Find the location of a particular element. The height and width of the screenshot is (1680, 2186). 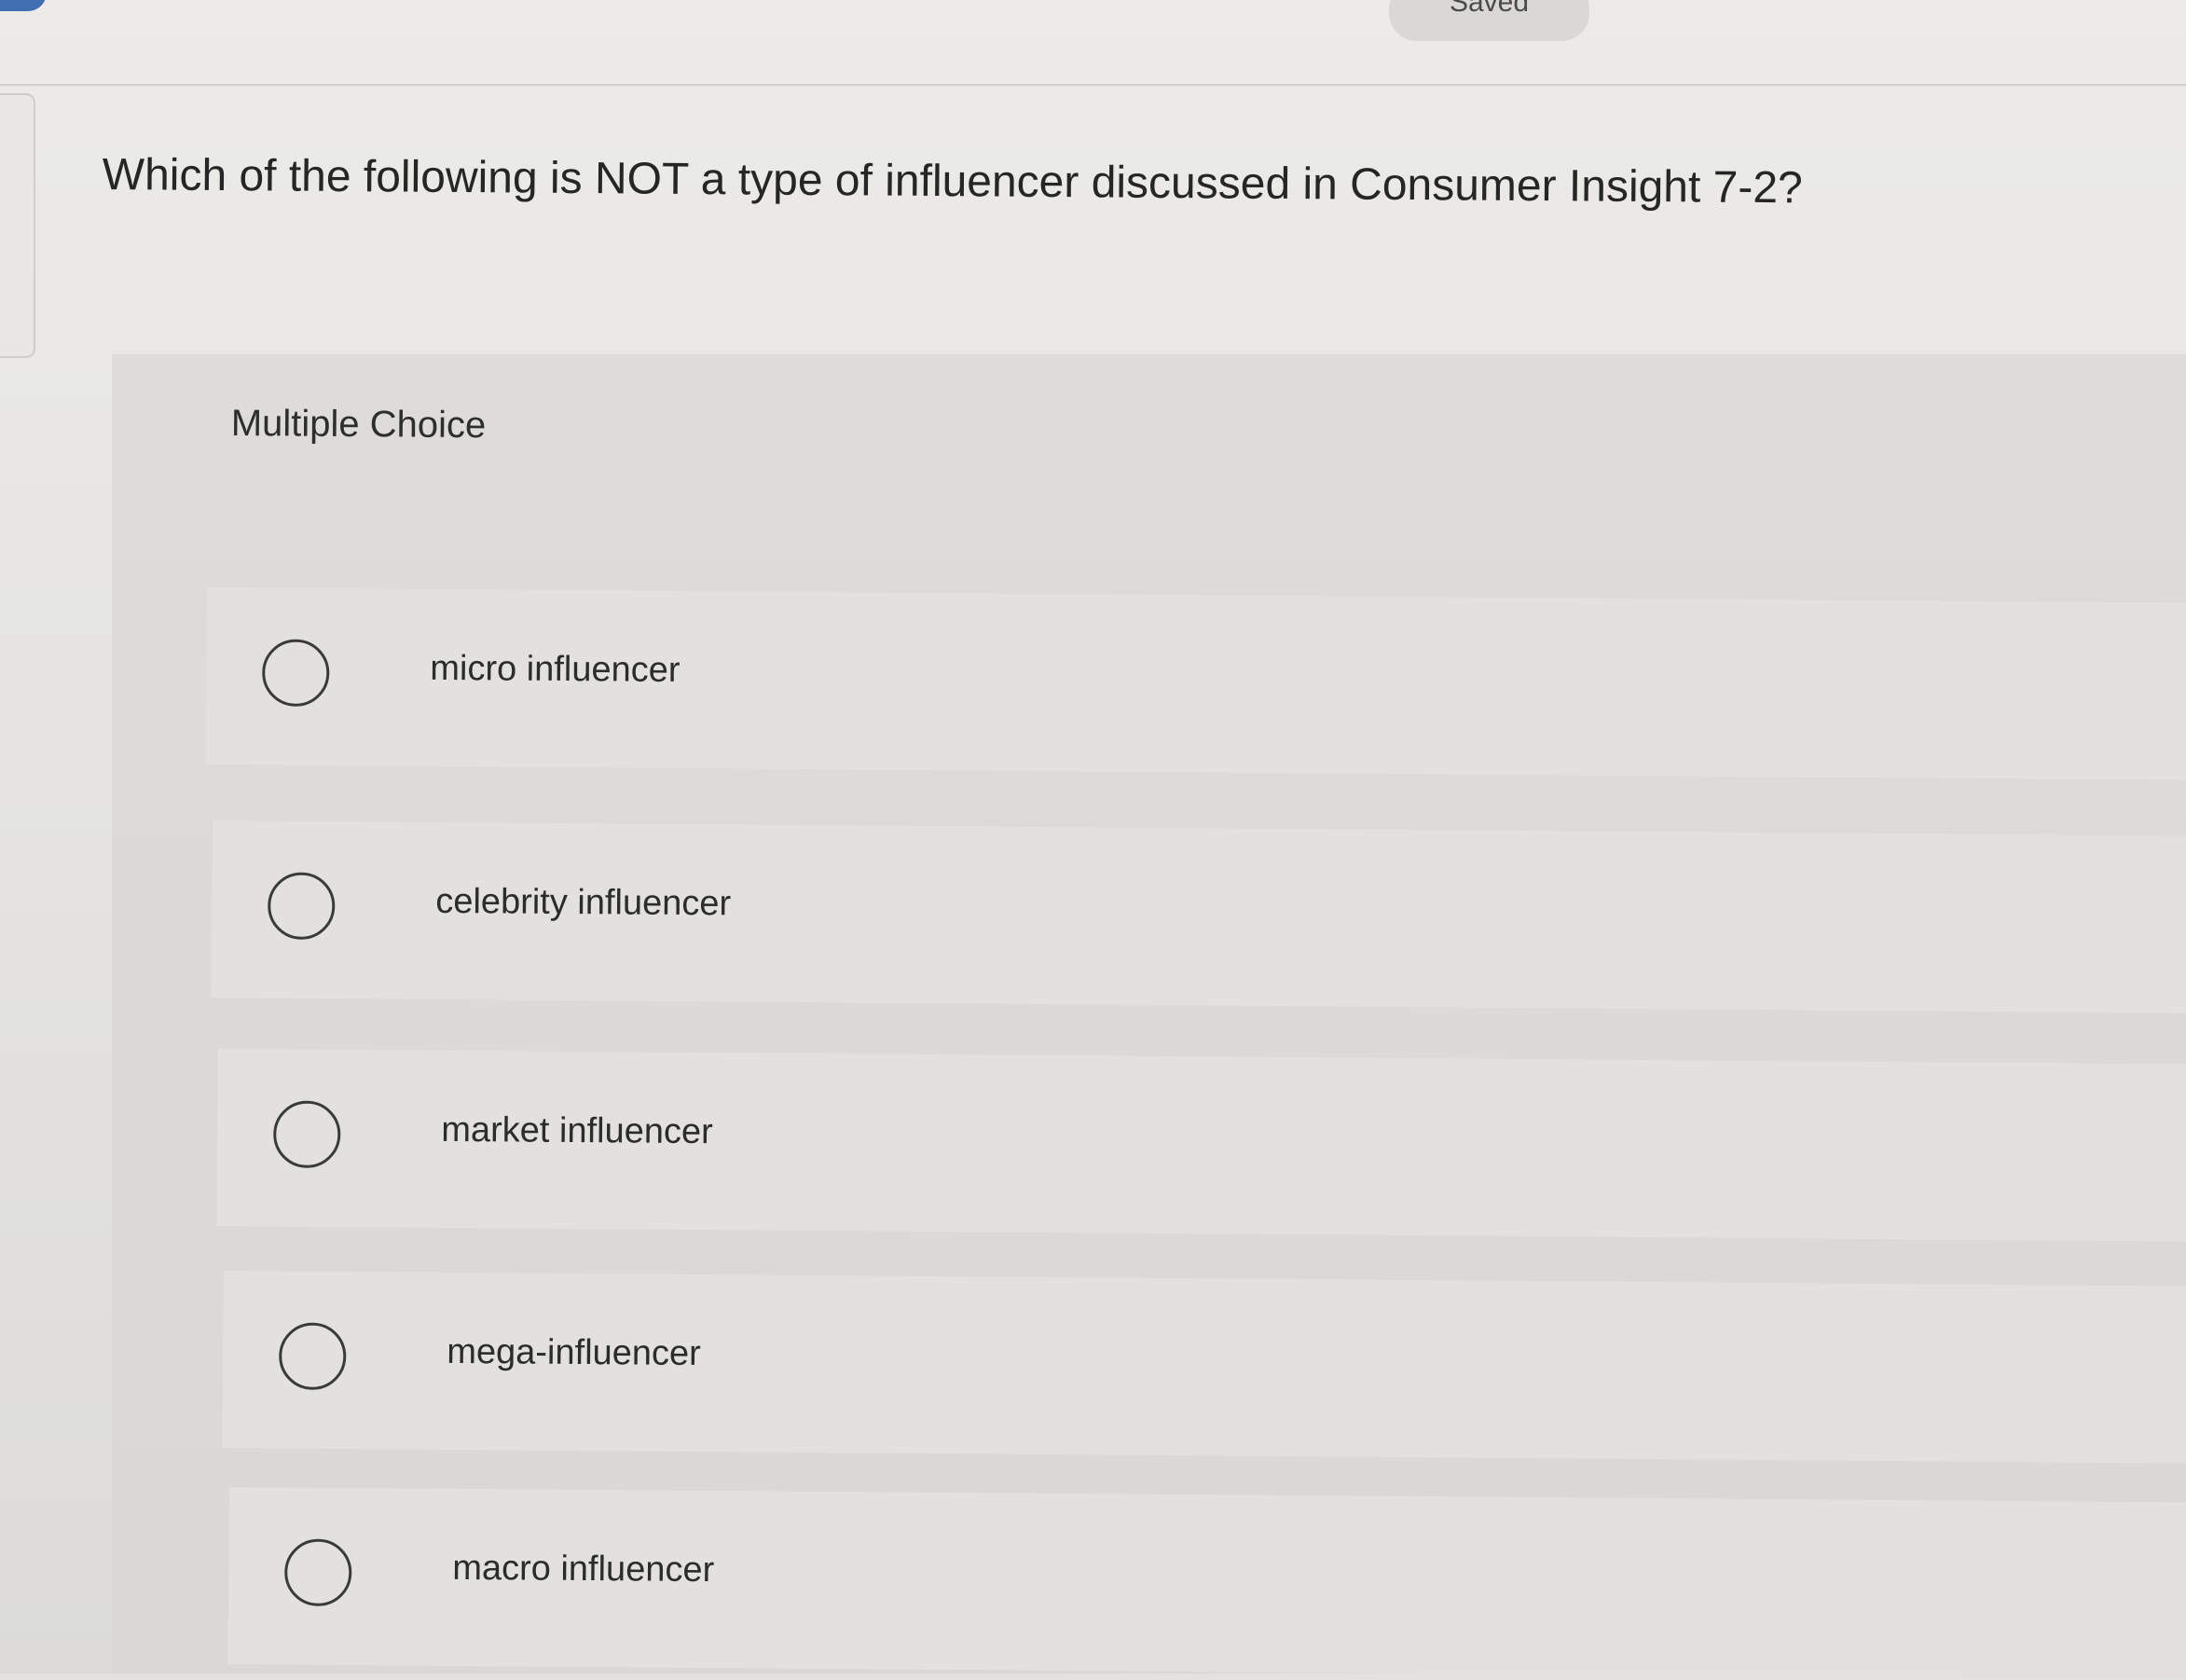

nav-badge is located at coordinates (23, 5).